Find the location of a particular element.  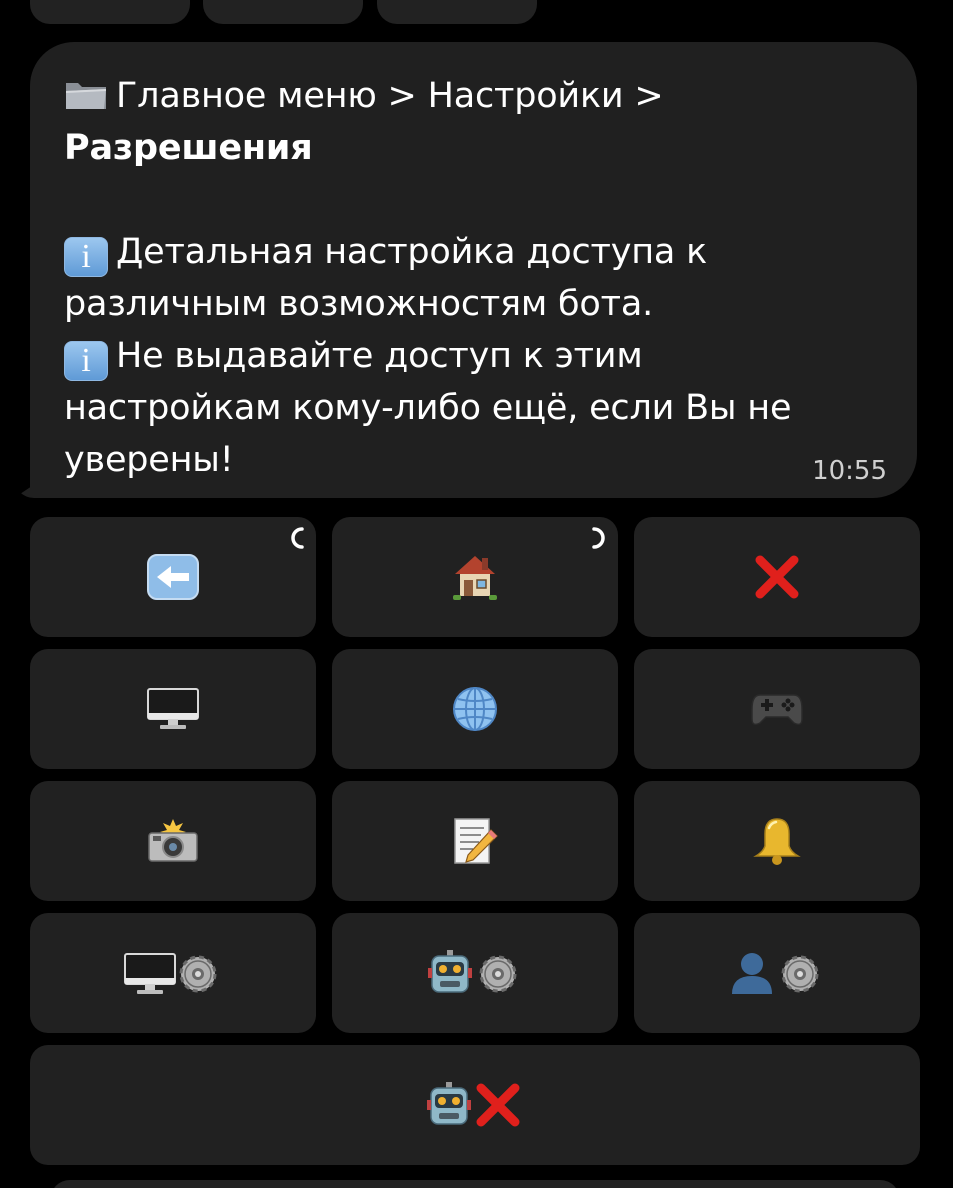

memo-icon is located at coordinates (475, 841).